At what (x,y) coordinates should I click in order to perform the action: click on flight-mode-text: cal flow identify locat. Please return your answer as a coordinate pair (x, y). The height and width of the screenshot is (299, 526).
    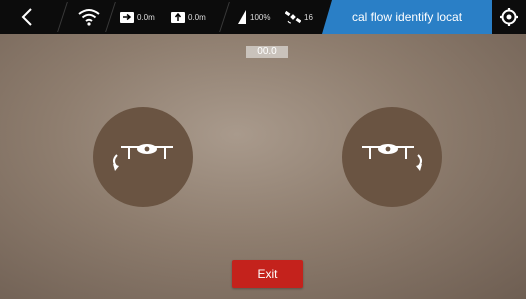
    Looking at the image, I should click on (407, 17).